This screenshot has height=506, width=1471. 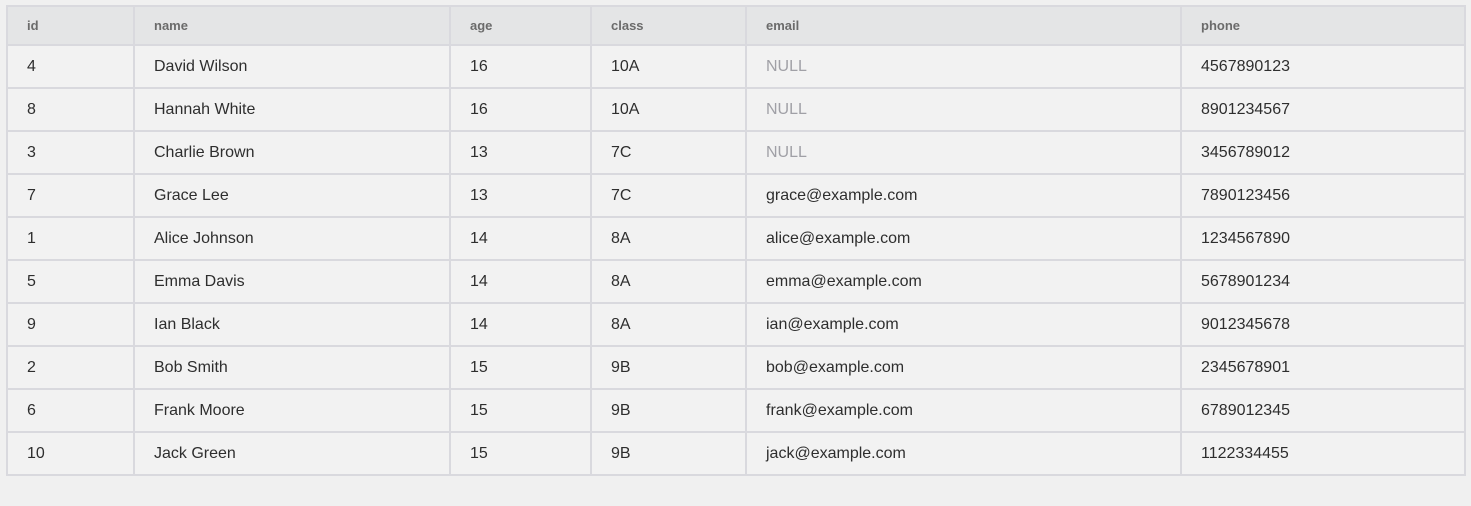 I want to click on cell-phone: 1122334455, so click(x=1323, y=453).